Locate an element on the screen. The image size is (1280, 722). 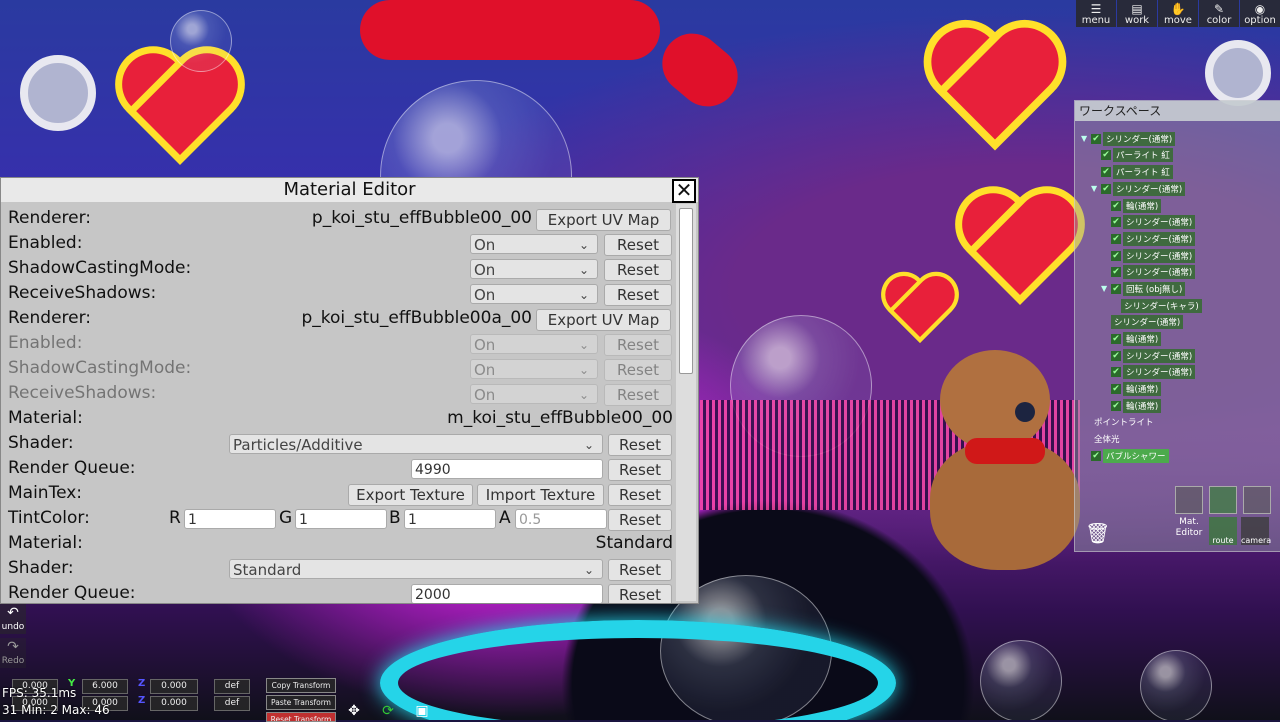
shader-select: Particles/Additive ⌄ is located at coordinates (416, 444).